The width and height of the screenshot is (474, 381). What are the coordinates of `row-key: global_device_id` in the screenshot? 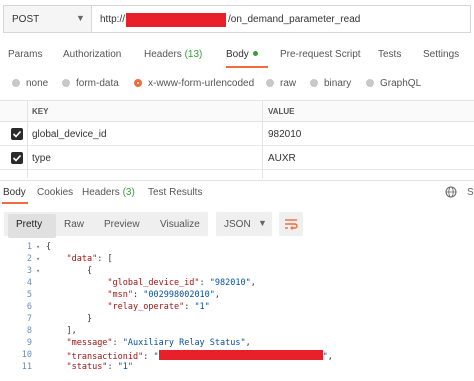 It's located at (69, 134).